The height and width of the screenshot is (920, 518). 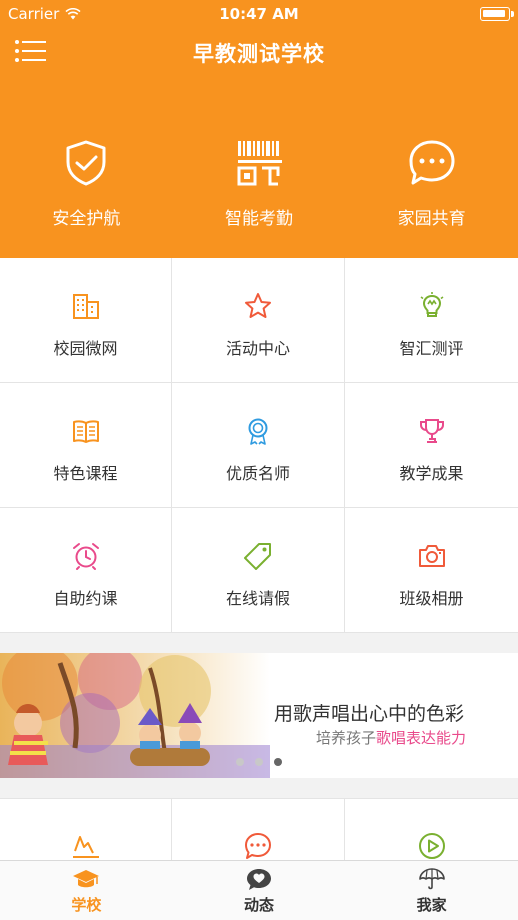 What do you see at coordinates (431, 846) in the screenshot?
I see `play-circle-icon` at bounding box center [431, 846].